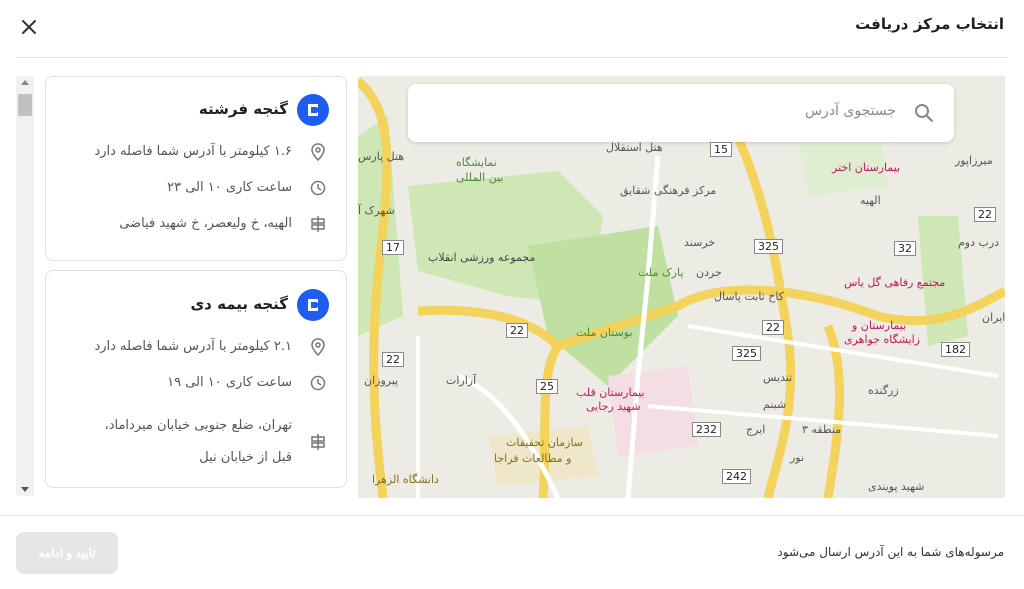 Image resolution: width=1024 pixels, height=589 pixels. Describe the element at coordinates (879, 325) in the screenshot. I see `map-label: بیمارستان و` at that location.